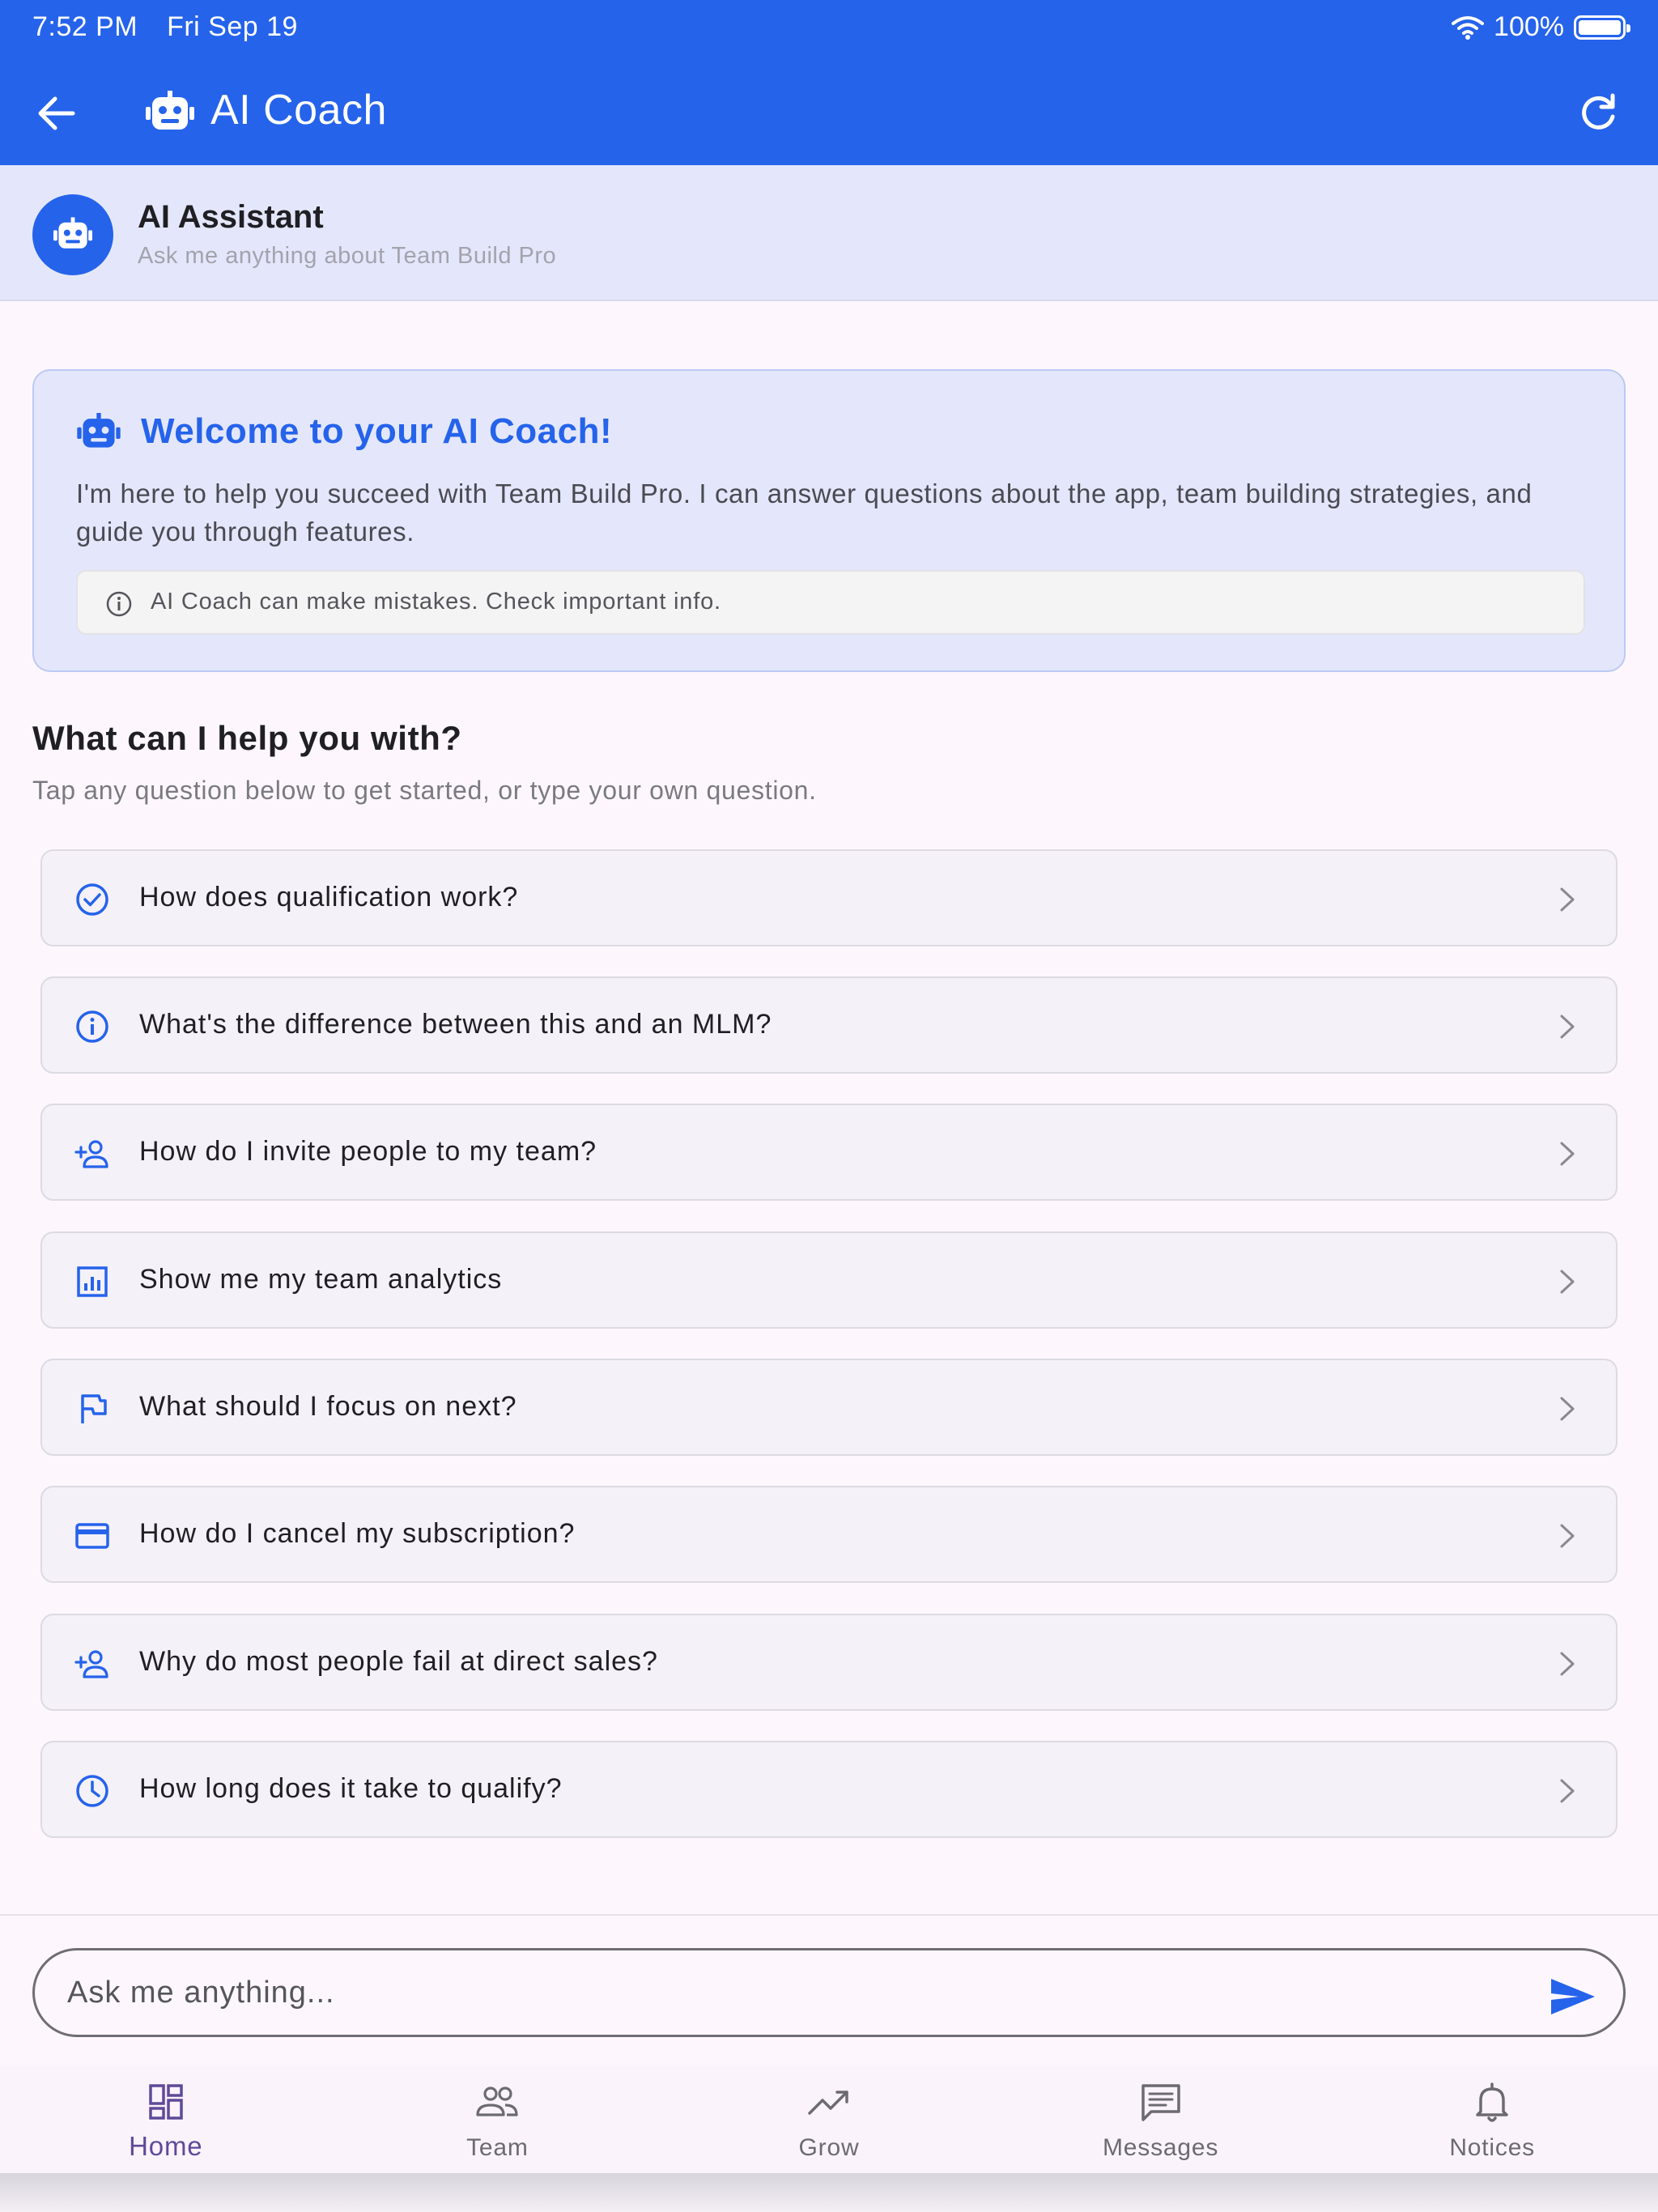  Describe the element at coordinates (1572, 1997) in the screenshot. I see `send-icon` at that location.